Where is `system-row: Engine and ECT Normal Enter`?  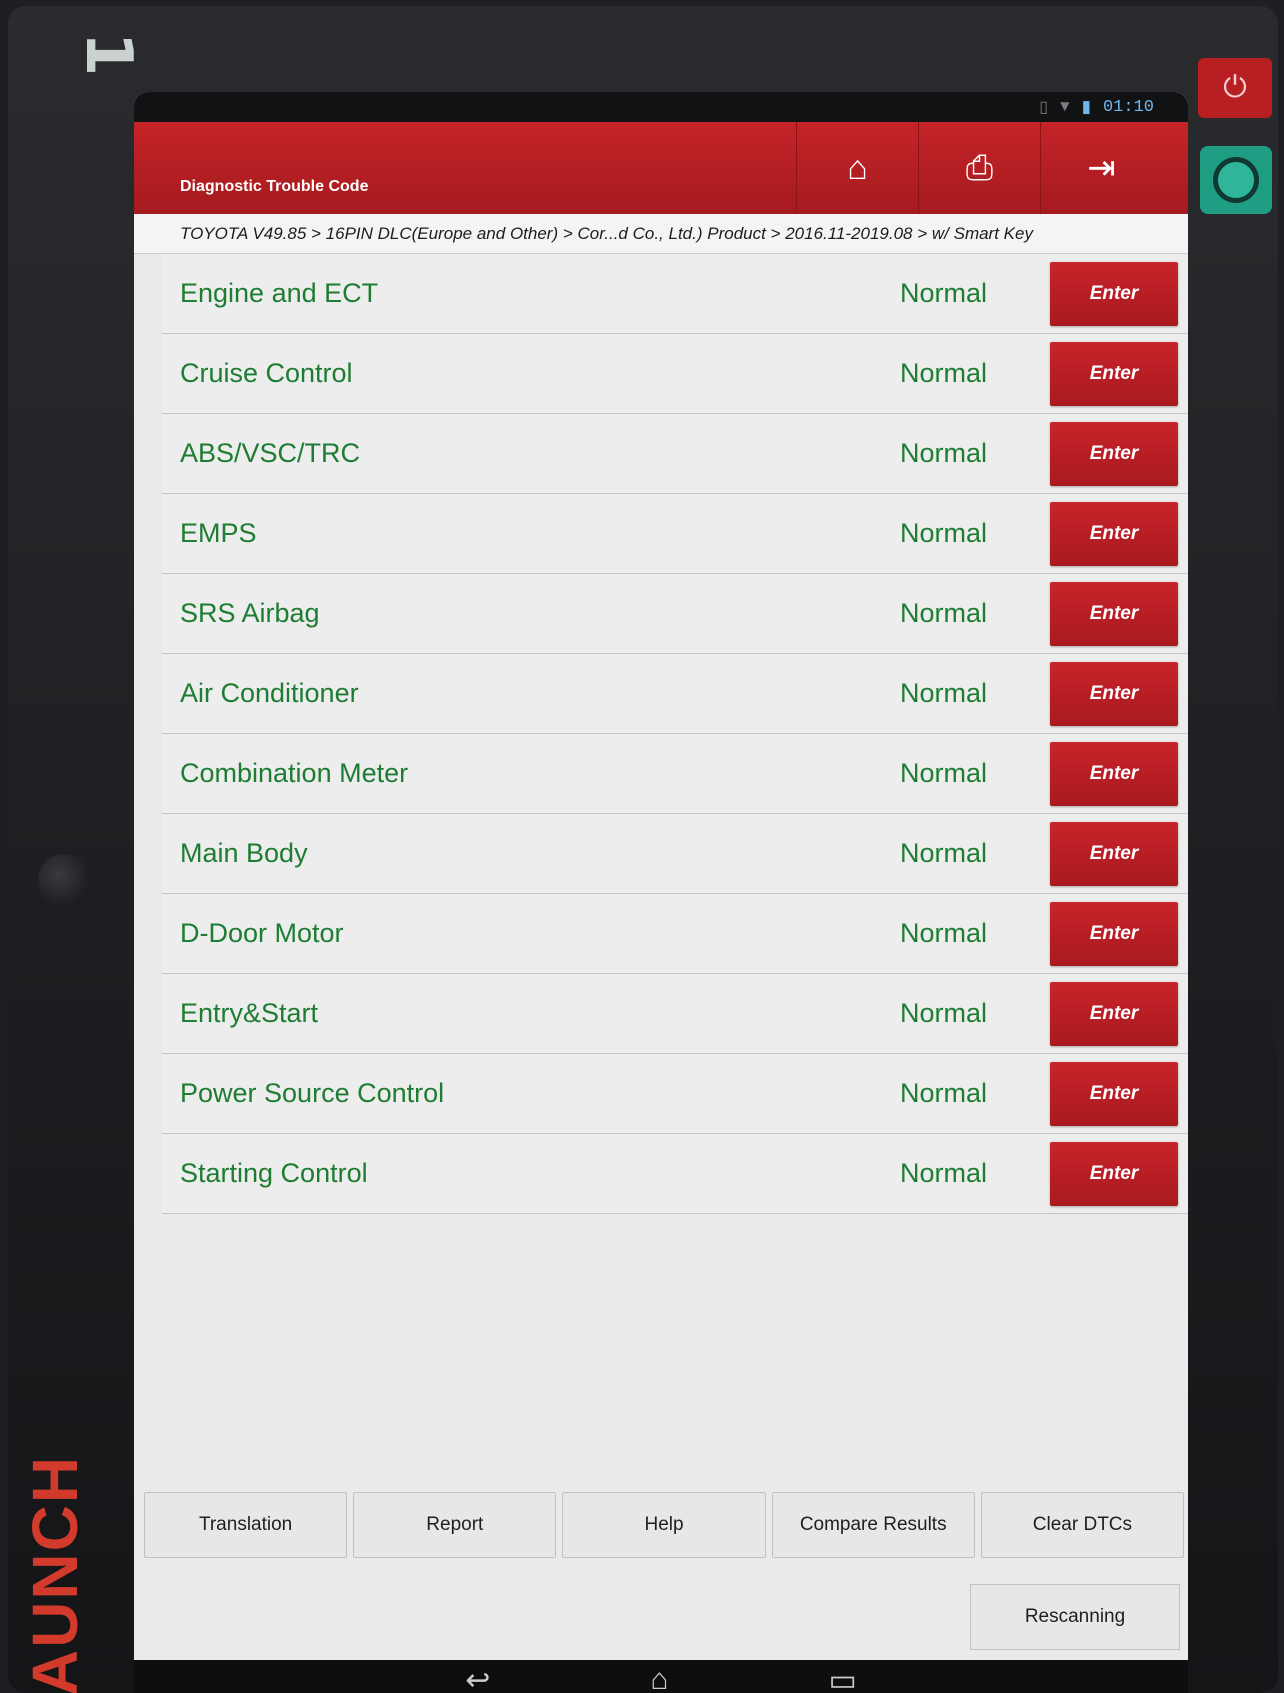
system-row: Engine and ECT Normal Enter is located at coordinates (675, 294).